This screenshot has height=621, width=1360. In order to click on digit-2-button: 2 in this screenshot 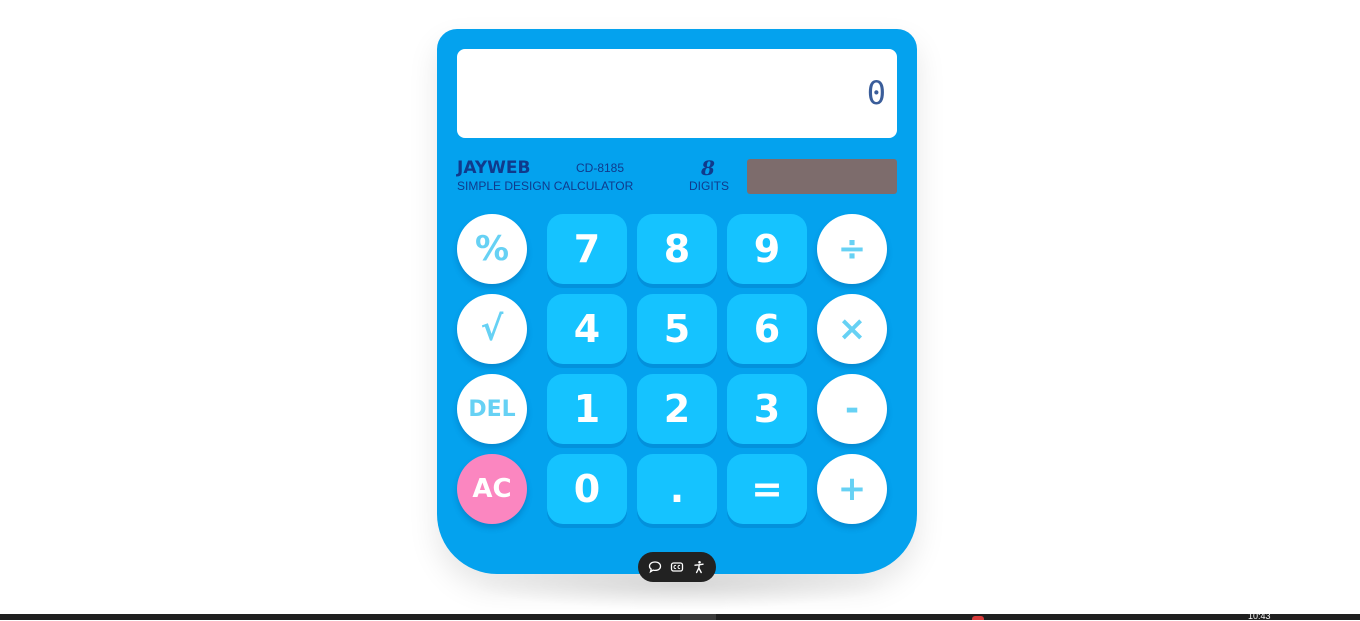, I will do `click(677, 409)`.